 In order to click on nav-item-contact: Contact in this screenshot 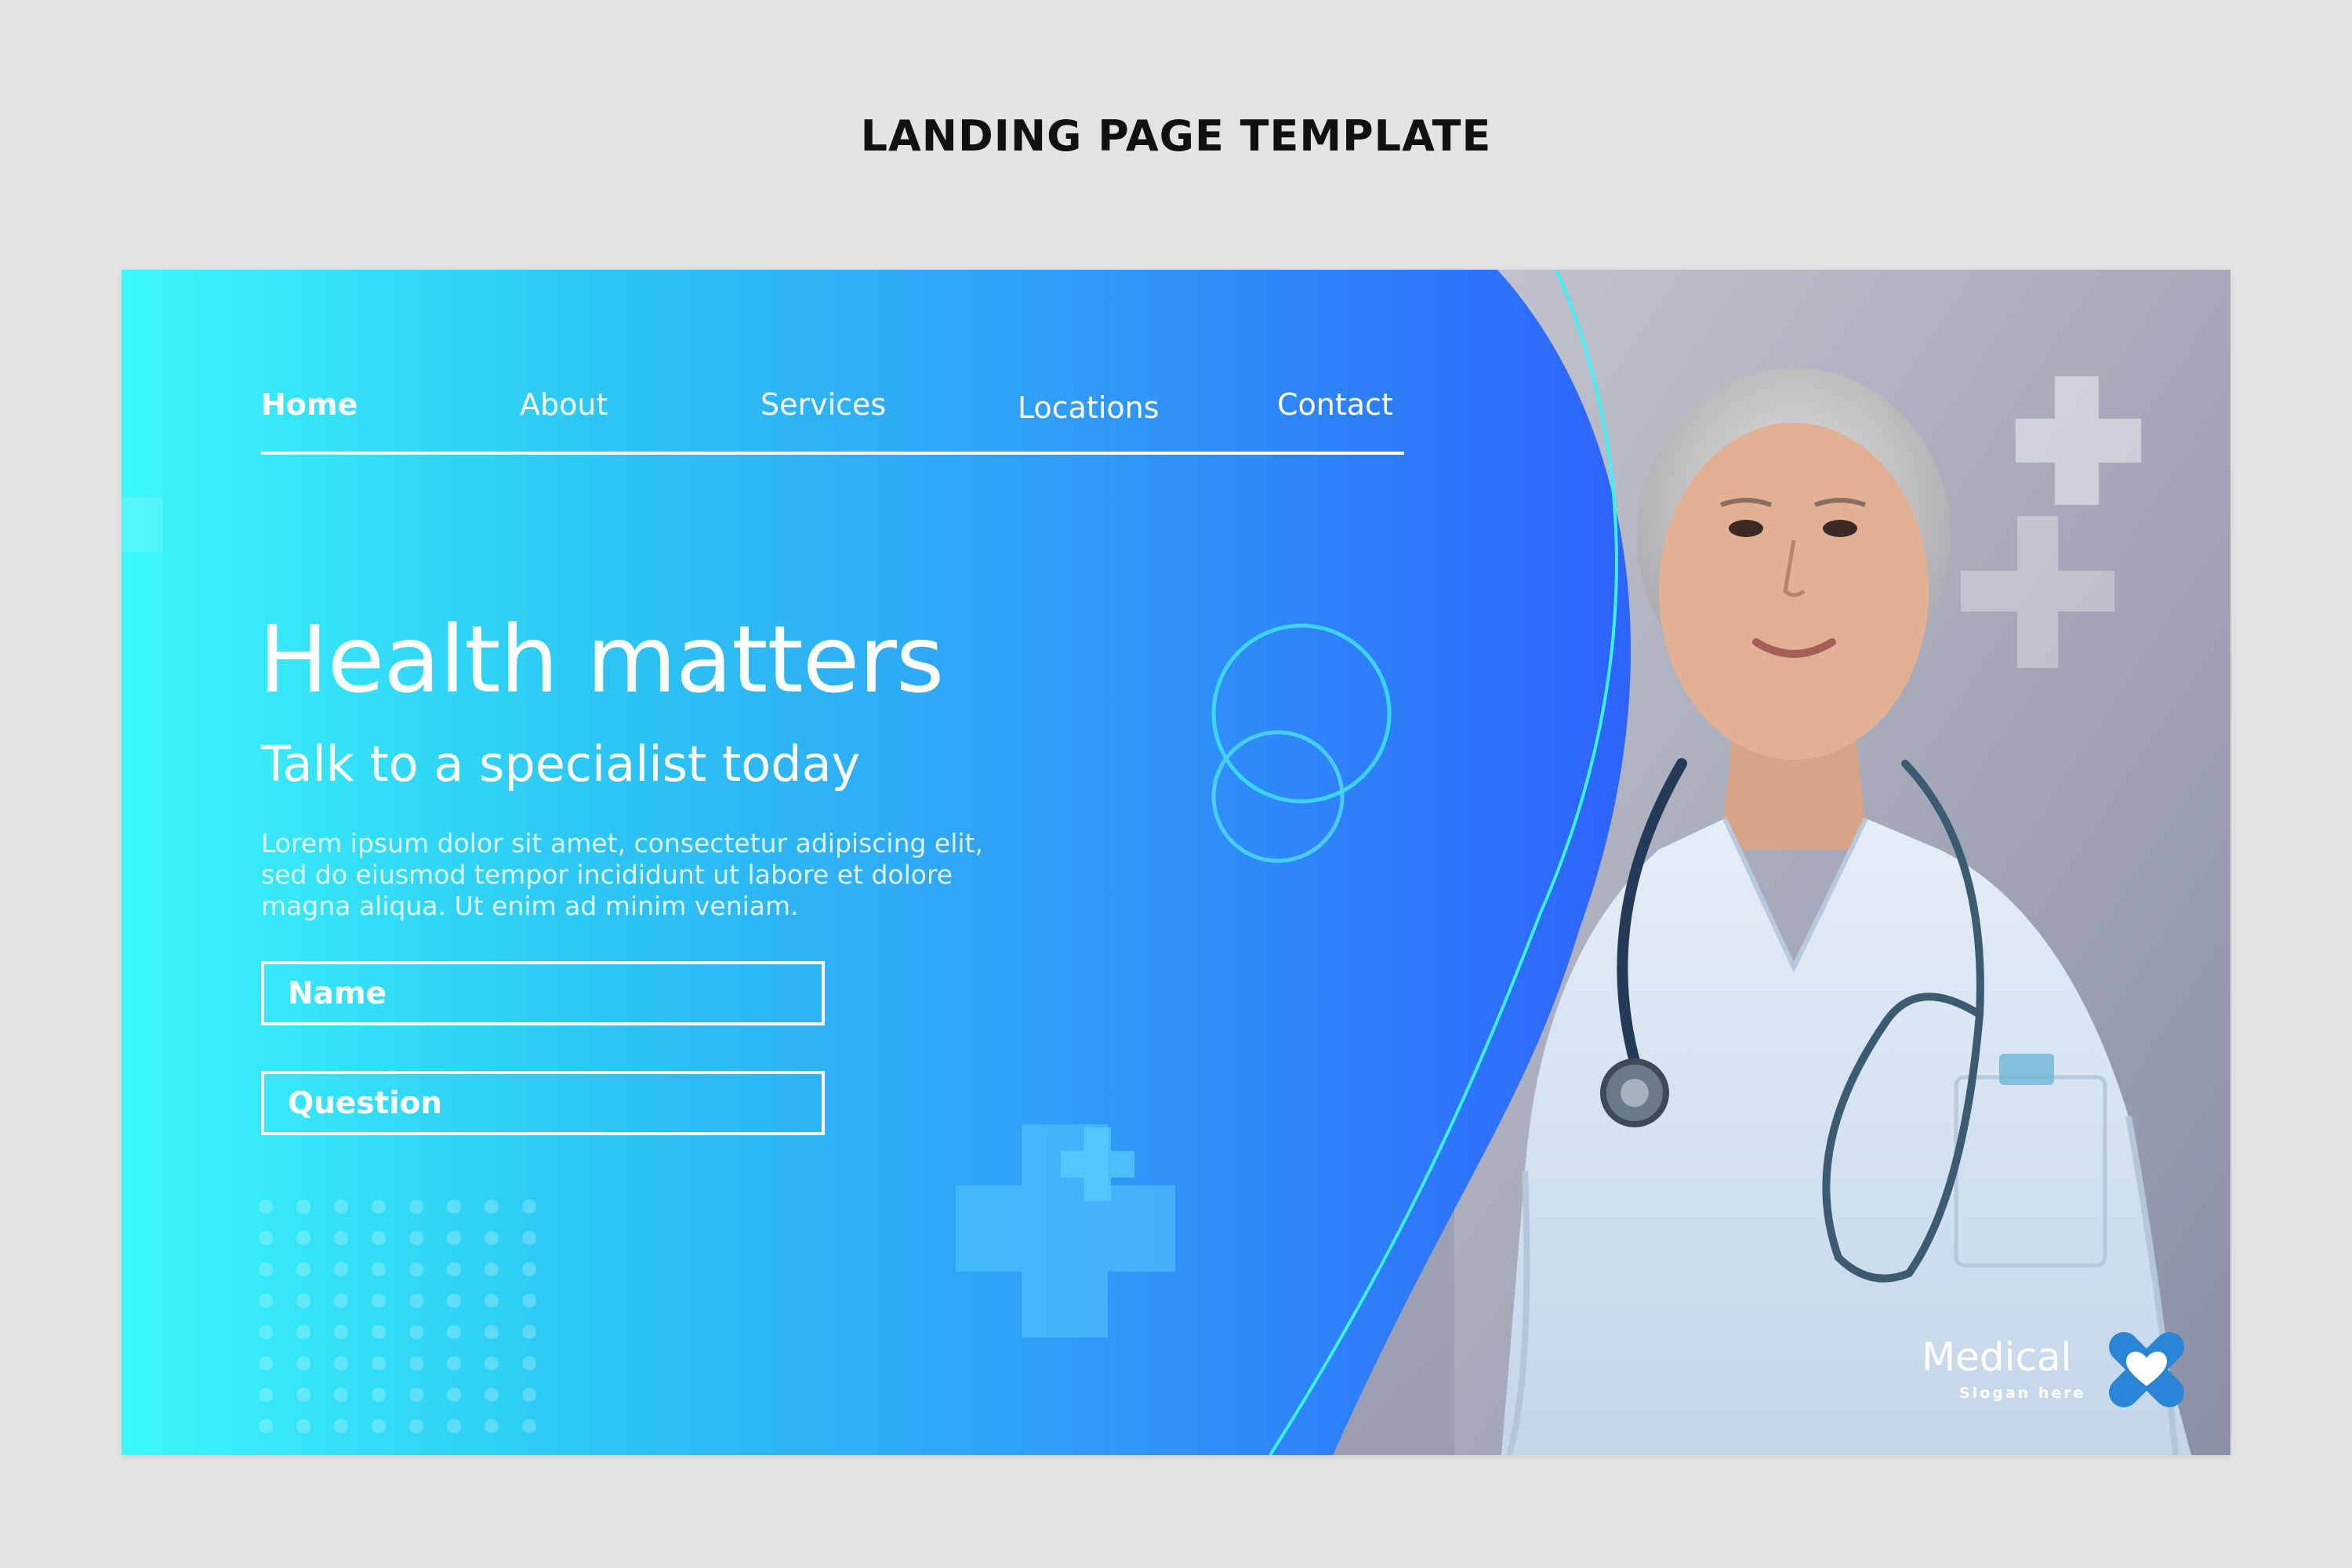, I will do `click(1335, 404)`.